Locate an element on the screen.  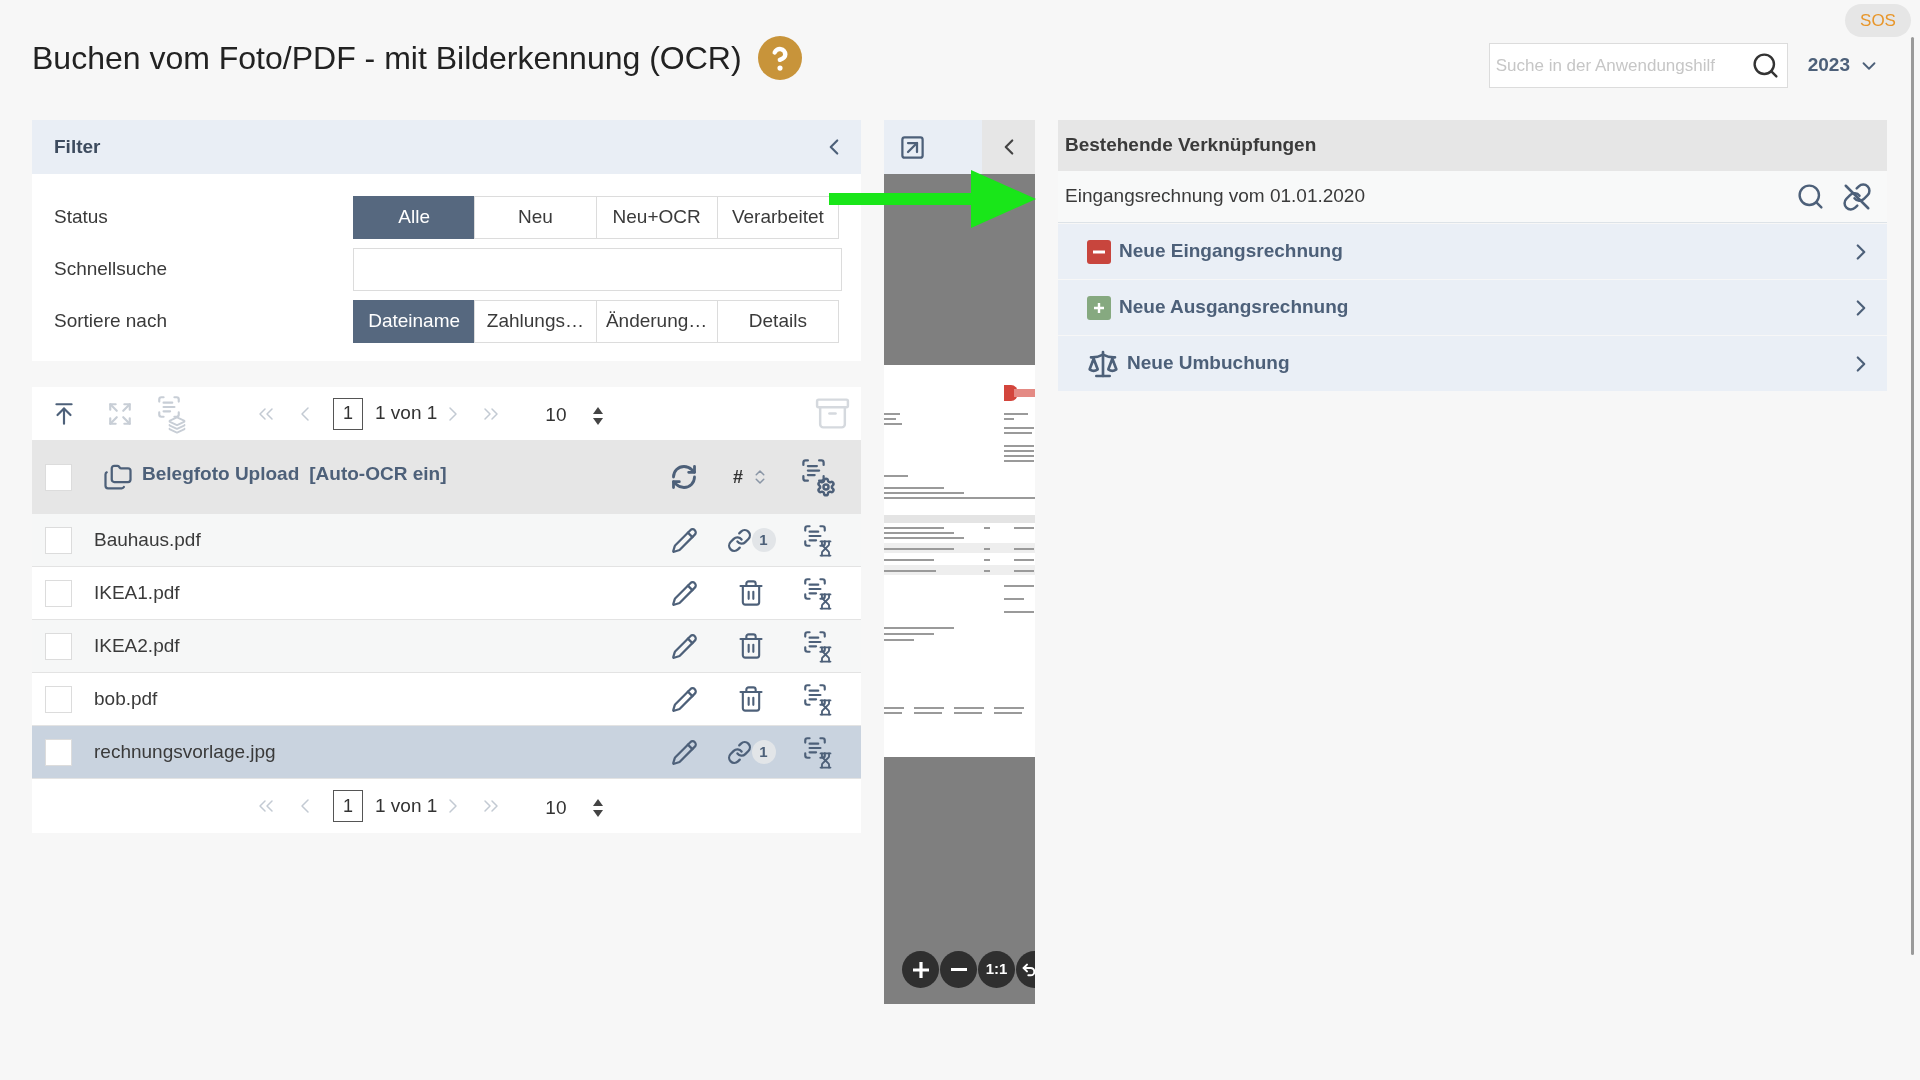
filter-option: Dateiname is located at coordinates (414, 321).